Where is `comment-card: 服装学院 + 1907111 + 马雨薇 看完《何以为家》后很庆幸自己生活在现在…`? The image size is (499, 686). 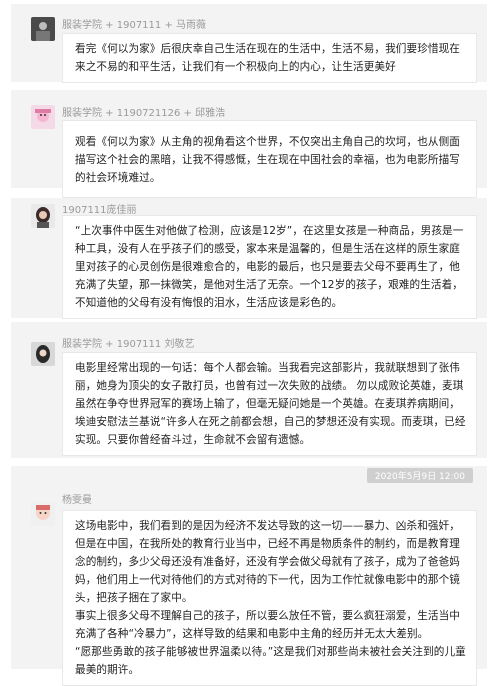 comment-card: 服装学院 + 1907111 + 马雨薇 看完《何以为家》后很庆幸自己生活在现在… is located at coordinates (249, 43).